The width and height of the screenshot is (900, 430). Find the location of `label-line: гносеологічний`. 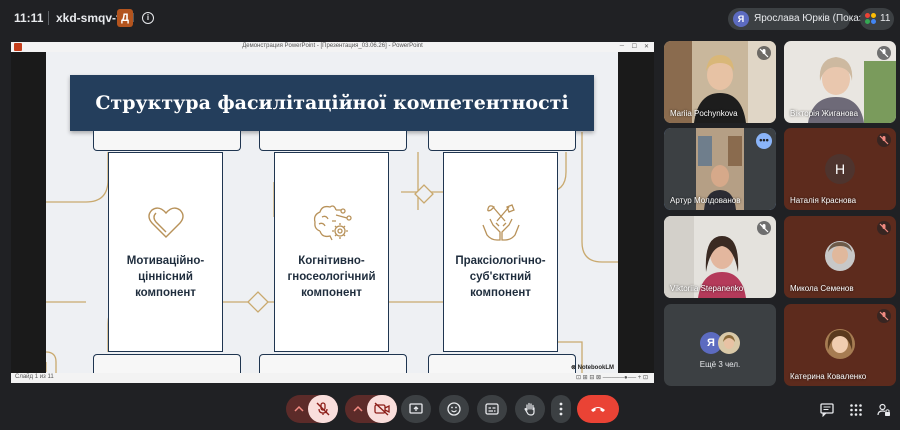

label-line: гносеологічний is located at coordinates (331, 277).